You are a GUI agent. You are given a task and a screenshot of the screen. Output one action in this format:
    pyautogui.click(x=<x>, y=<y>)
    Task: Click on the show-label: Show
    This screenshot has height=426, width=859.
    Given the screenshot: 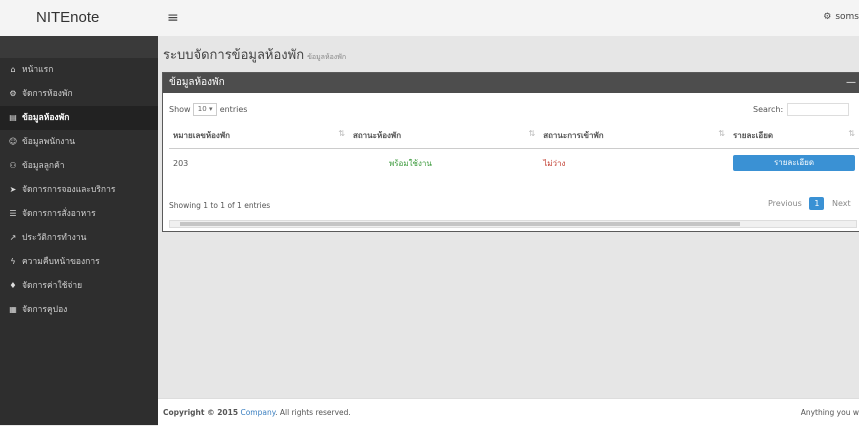 What is the action you would take?
    pyautogui.click(x=180, y=109)
    